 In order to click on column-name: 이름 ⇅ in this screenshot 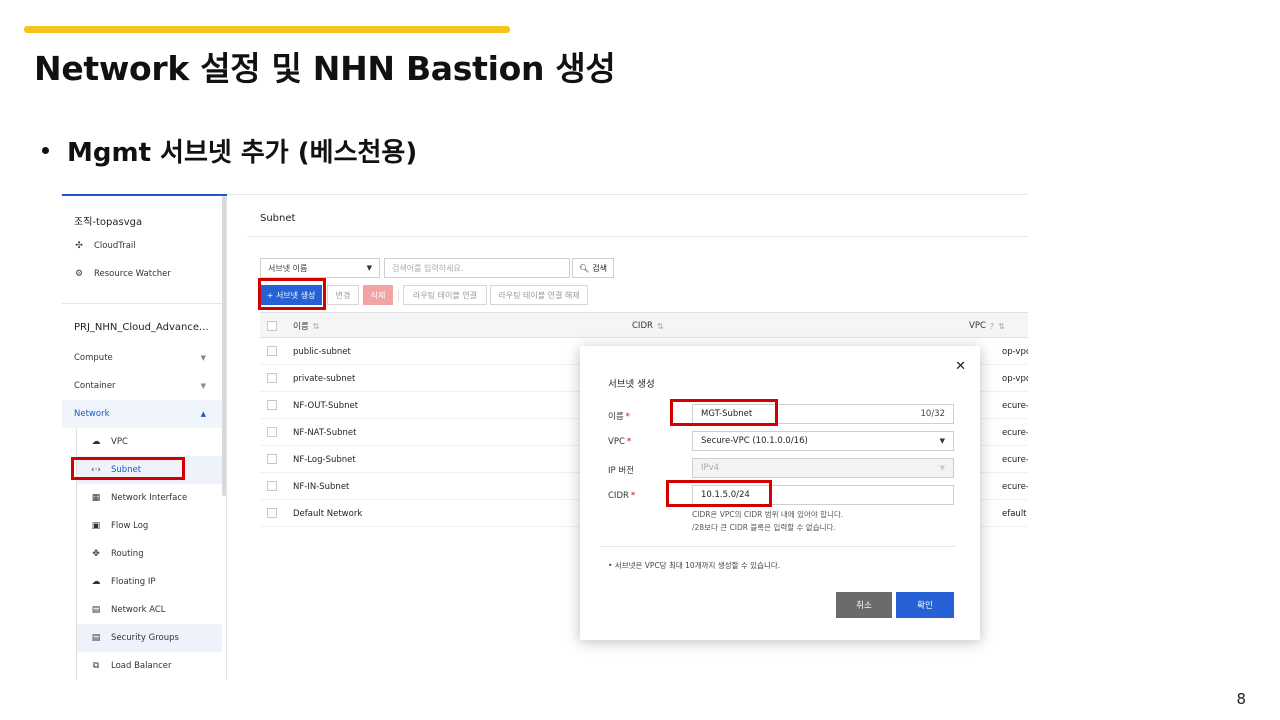, I will do `click(306, 326)`.